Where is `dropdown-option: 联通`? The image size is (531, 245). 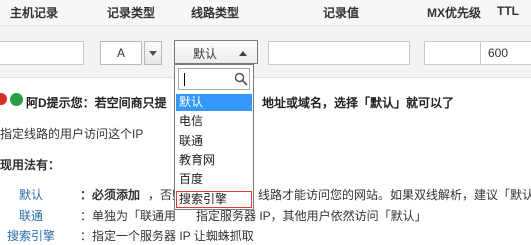 dropdown-option: 联通 is located at coordinates (214, 141).